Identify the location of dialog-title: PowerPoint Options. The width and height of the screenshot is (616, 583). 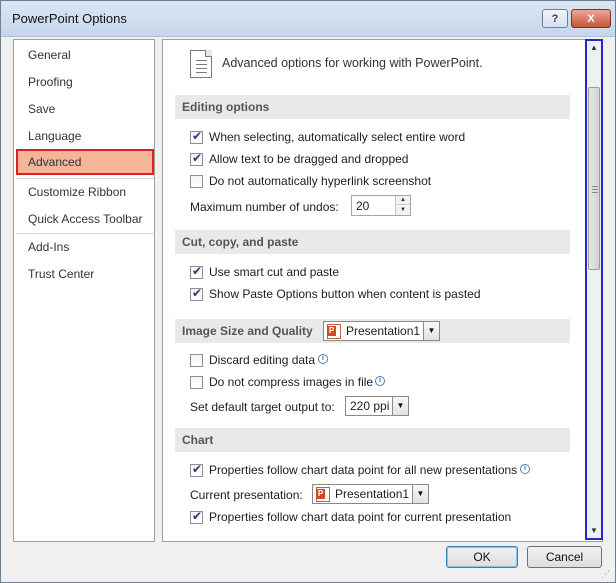
(69, 18).